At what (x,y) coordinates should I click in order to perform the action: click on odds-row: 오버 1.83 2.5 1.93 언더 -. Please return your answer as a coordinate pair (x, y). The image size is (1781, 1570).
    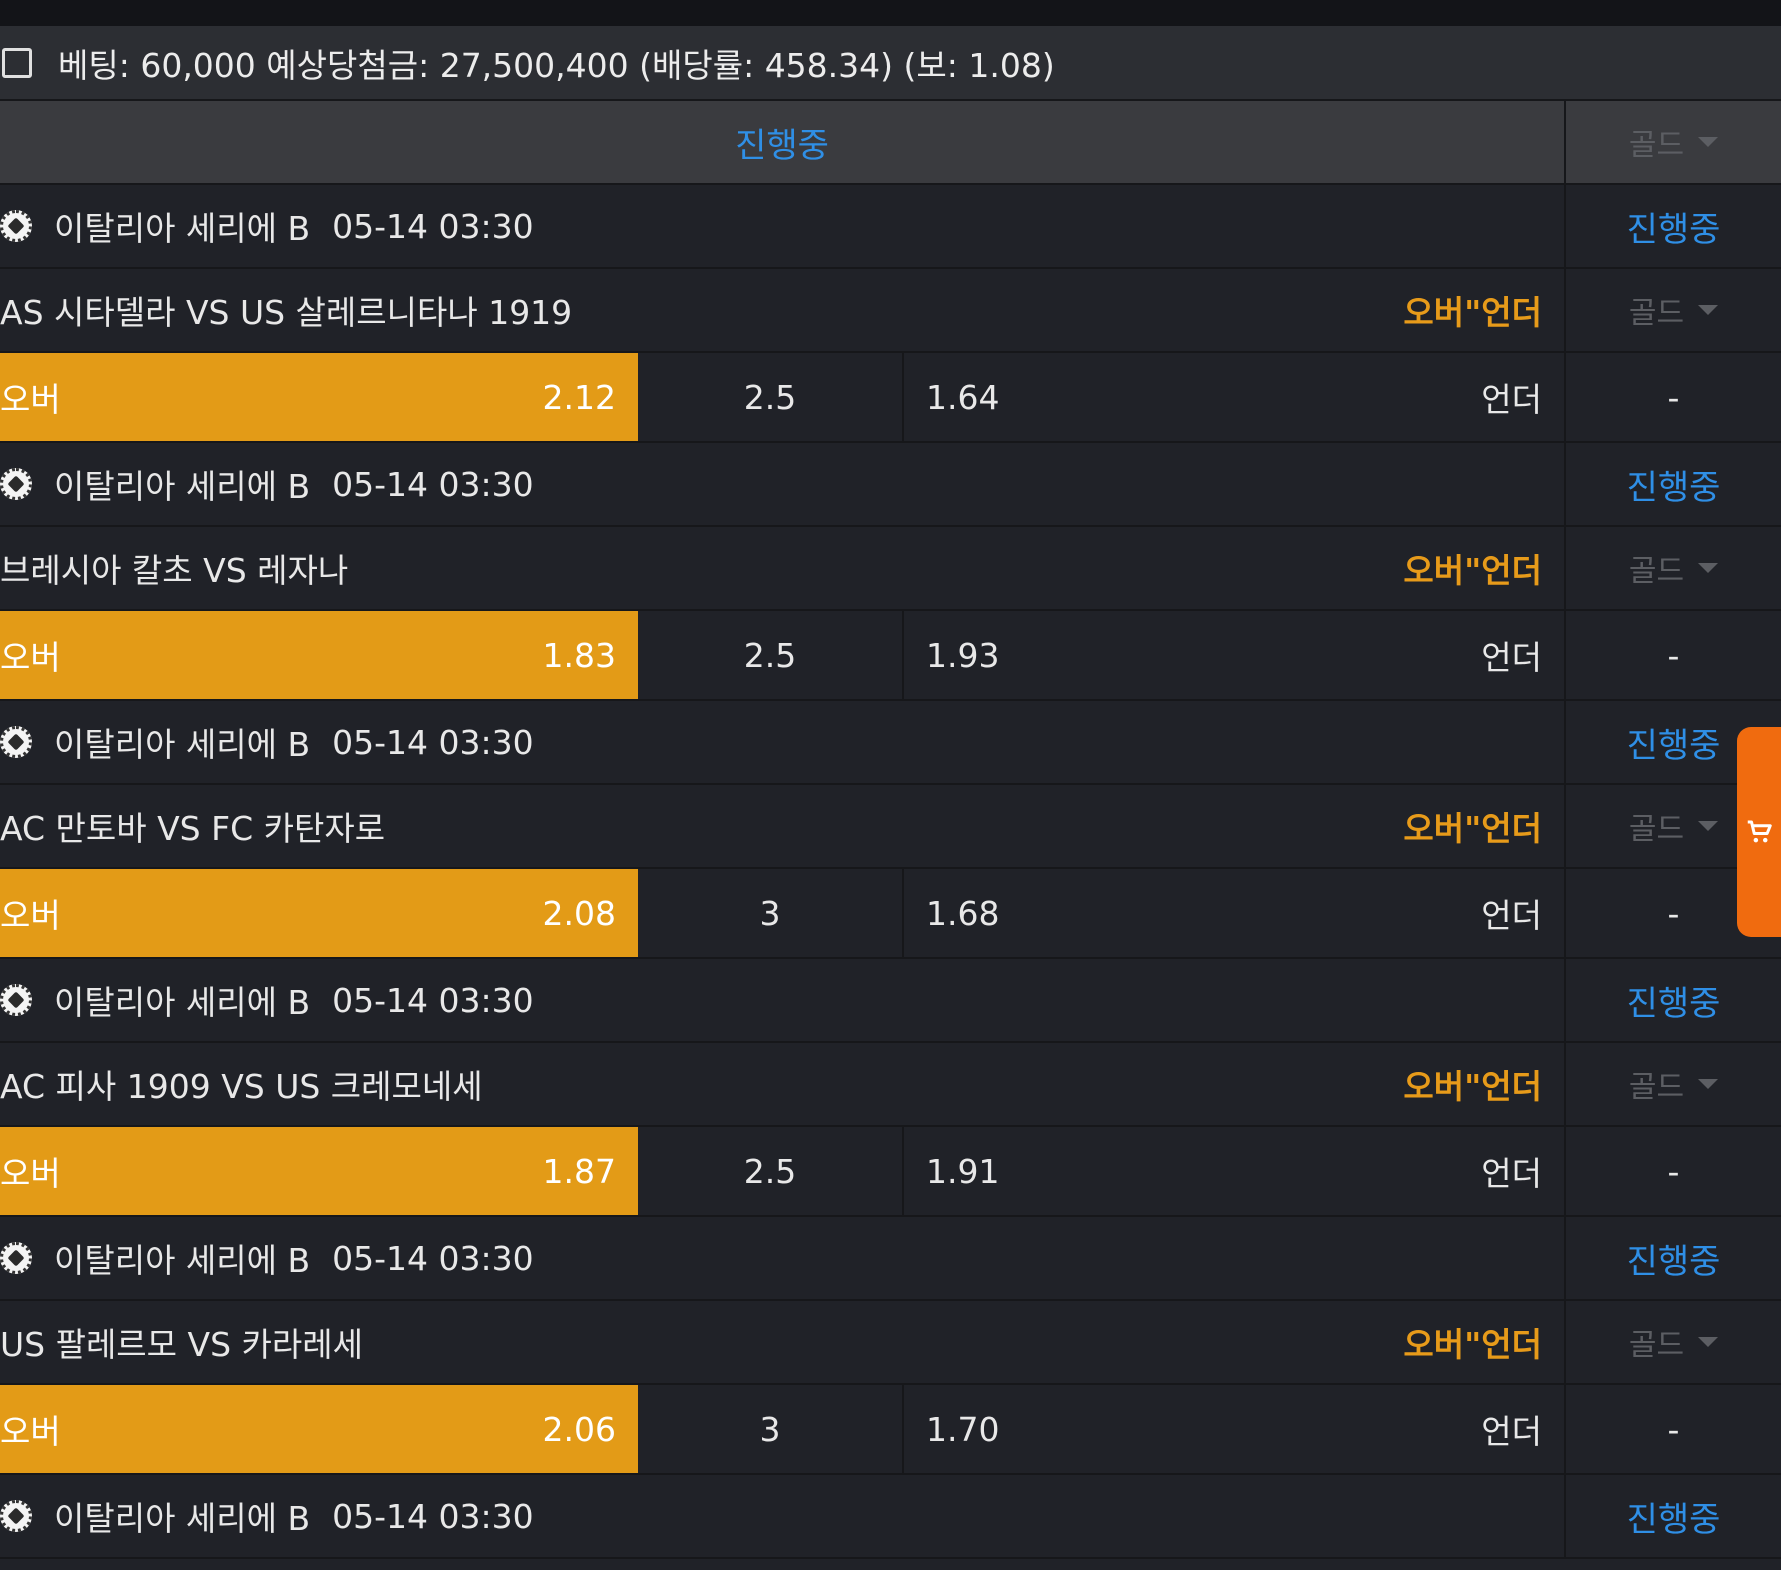
    Looking at the image, I should click on (890, 656).